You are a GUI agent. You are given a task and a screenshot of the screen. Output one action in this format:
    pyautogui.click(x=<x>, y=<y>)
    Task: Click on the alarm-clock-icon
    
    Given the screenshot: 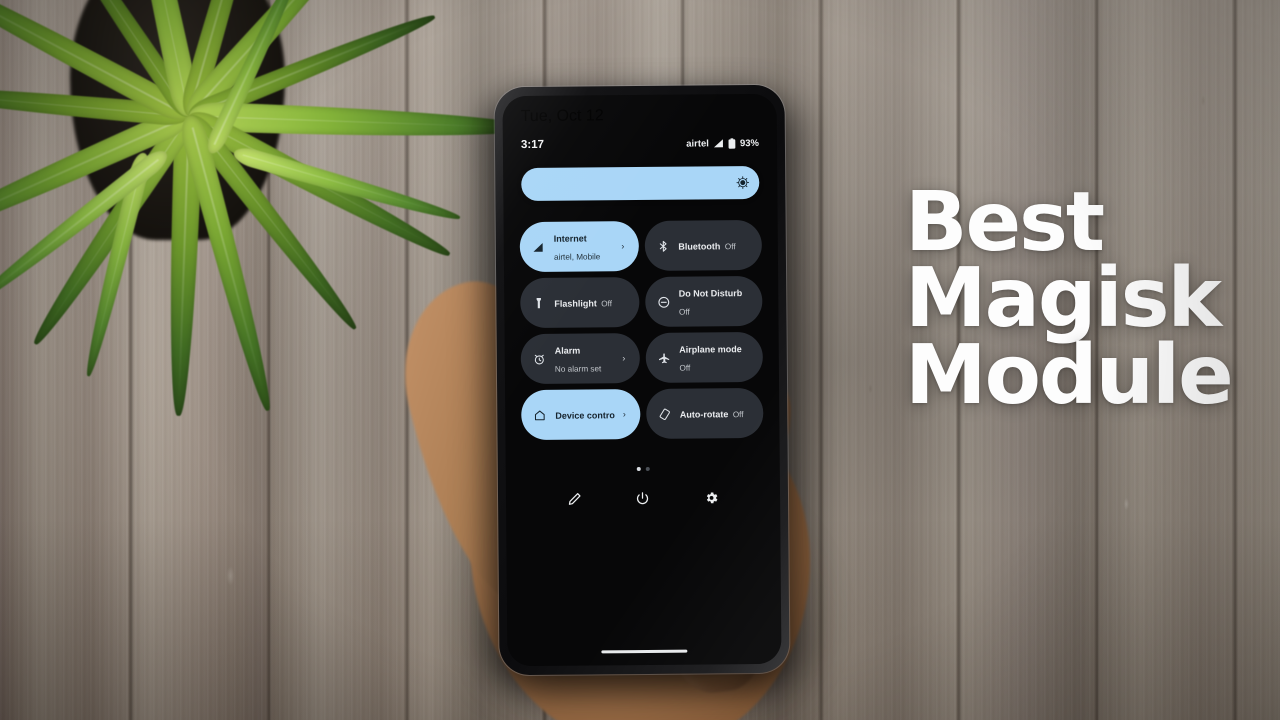 What is the action you would take?
    pyautogui.click(x=539, y=358)
    